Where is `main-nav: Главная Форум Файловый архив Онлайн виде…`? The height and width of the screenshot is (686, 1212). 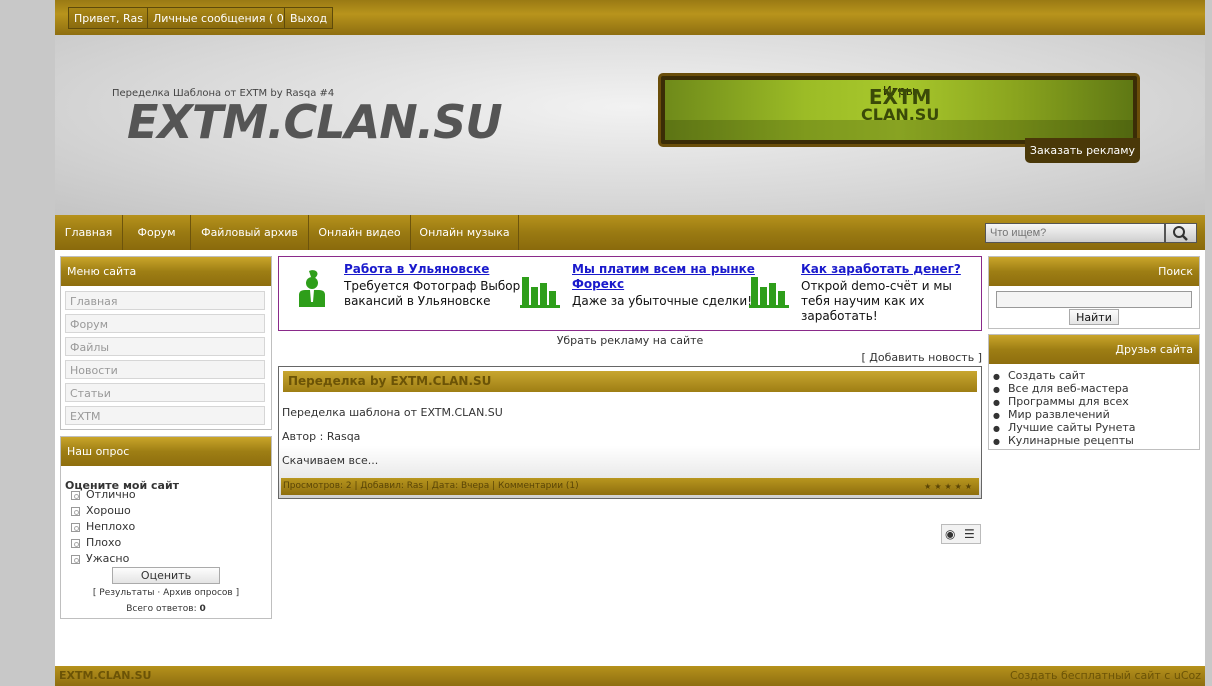 main-nav: Главная Форум Файловый архив Онлайн виде… is located at coordinates (630, 232).